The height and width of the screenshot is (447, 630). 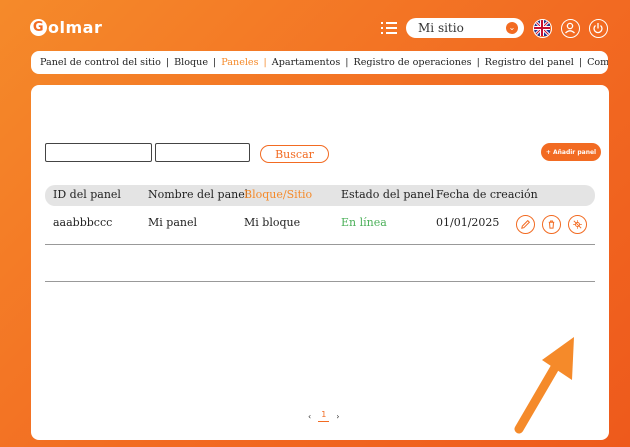 I want to click on page-number-current: 1, so click(x=324, y=416).